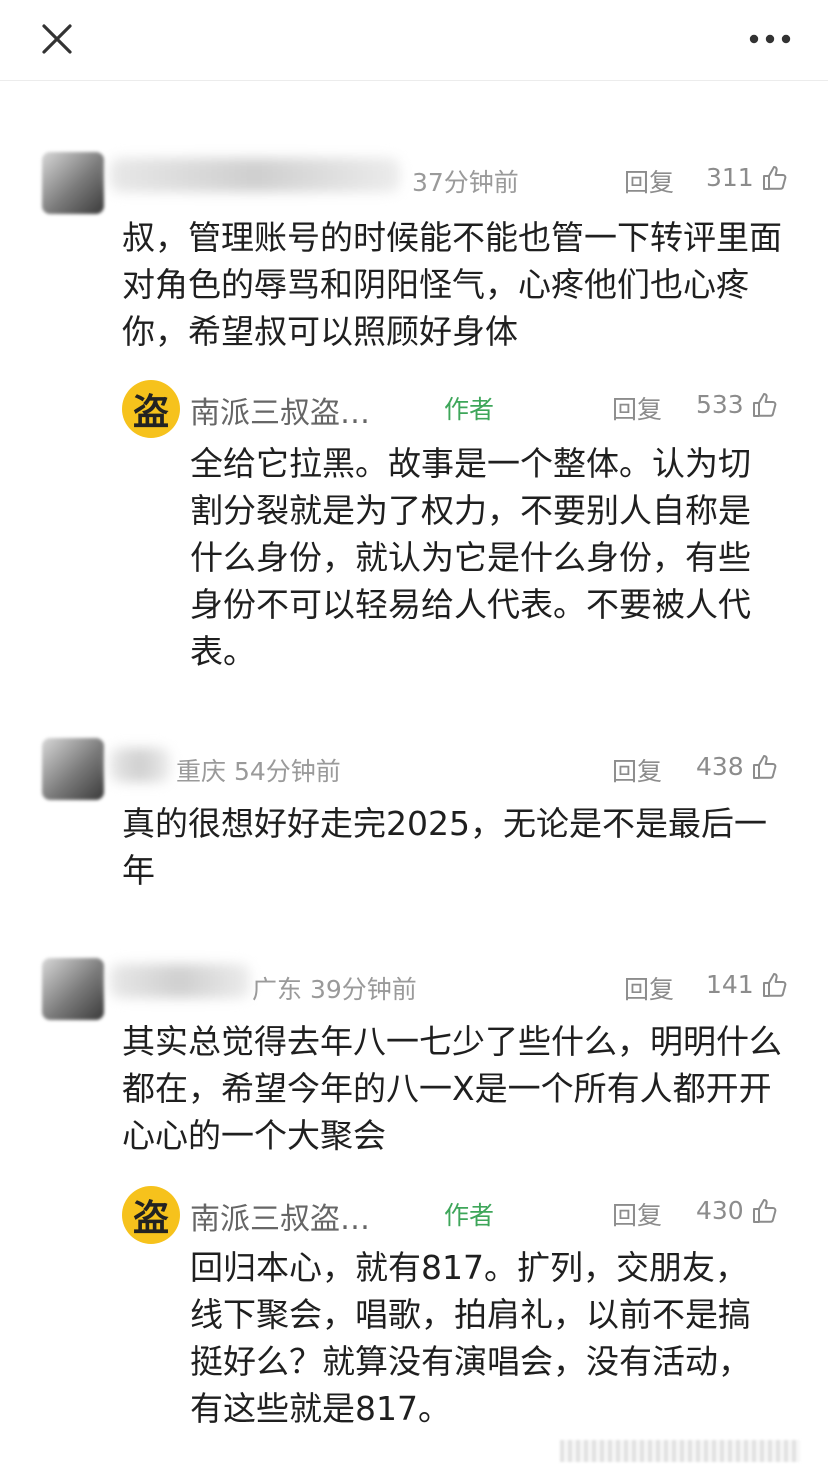  What do you see at coordinates (465, 182) in the screenshot?
I see `comment-meta: 37分钟前` at bounding box center [465, 182].